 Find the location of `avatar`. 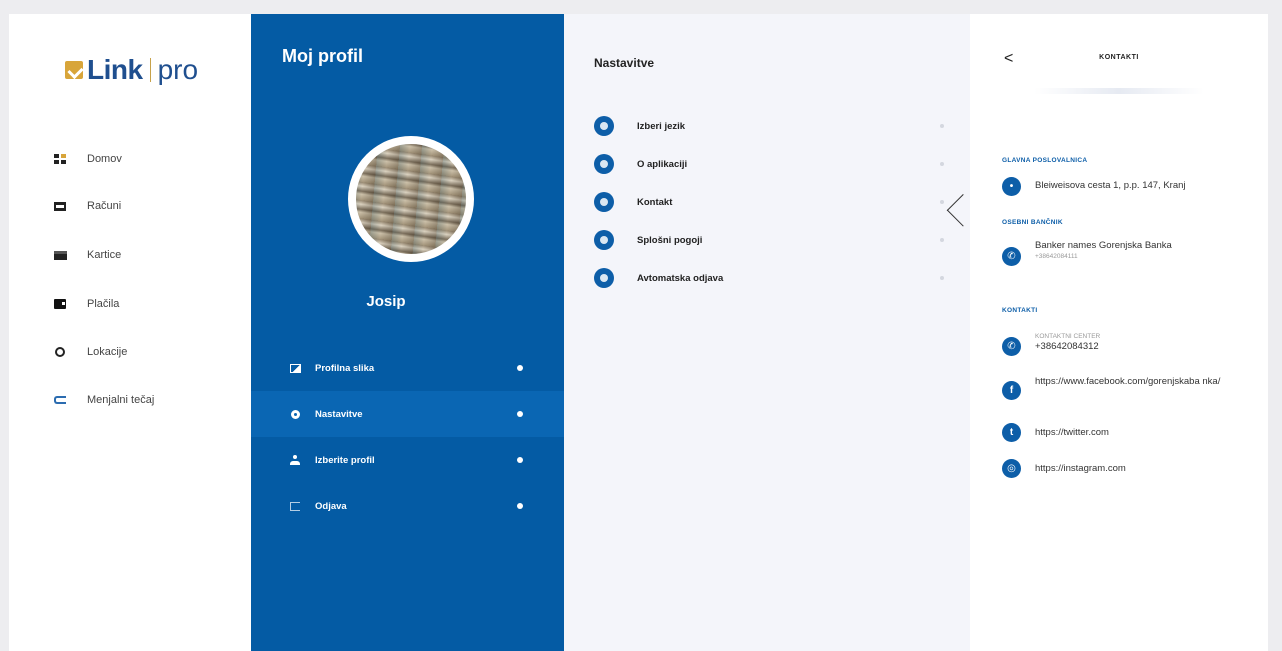

avatar is located at coordinates (411, 199).